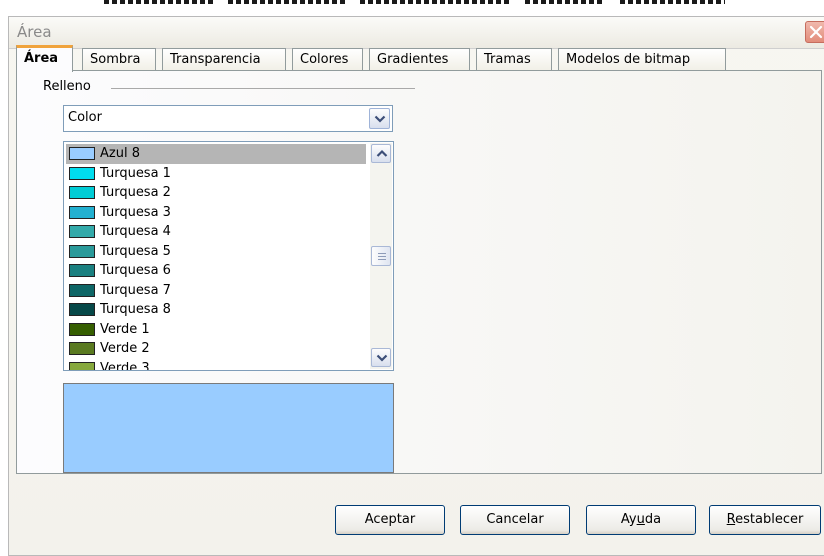  Describe the element at coordinates (419, 59) in the screenshot. I see `tab-gradientes: Gradientes` at that location.